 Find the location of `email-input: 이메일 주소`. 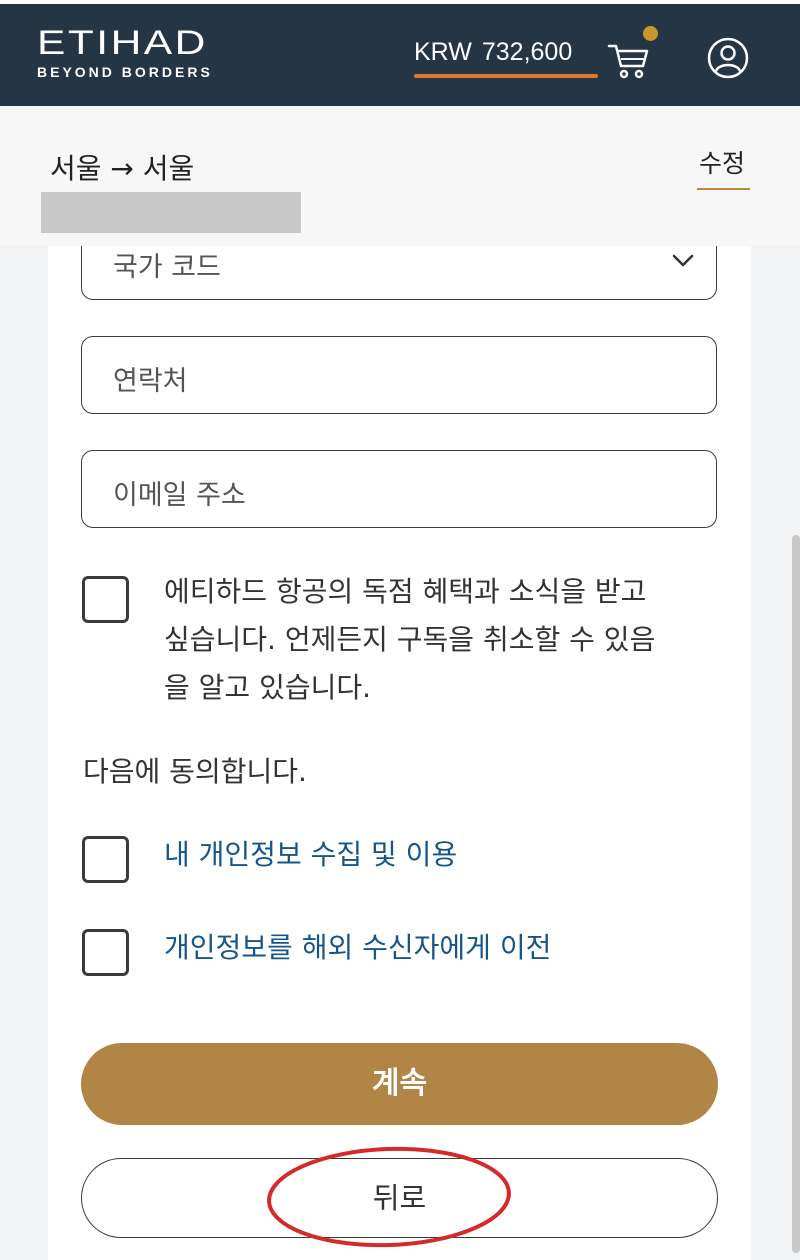

email-input: 이메일 주소 is located at coordinates (399, 489).